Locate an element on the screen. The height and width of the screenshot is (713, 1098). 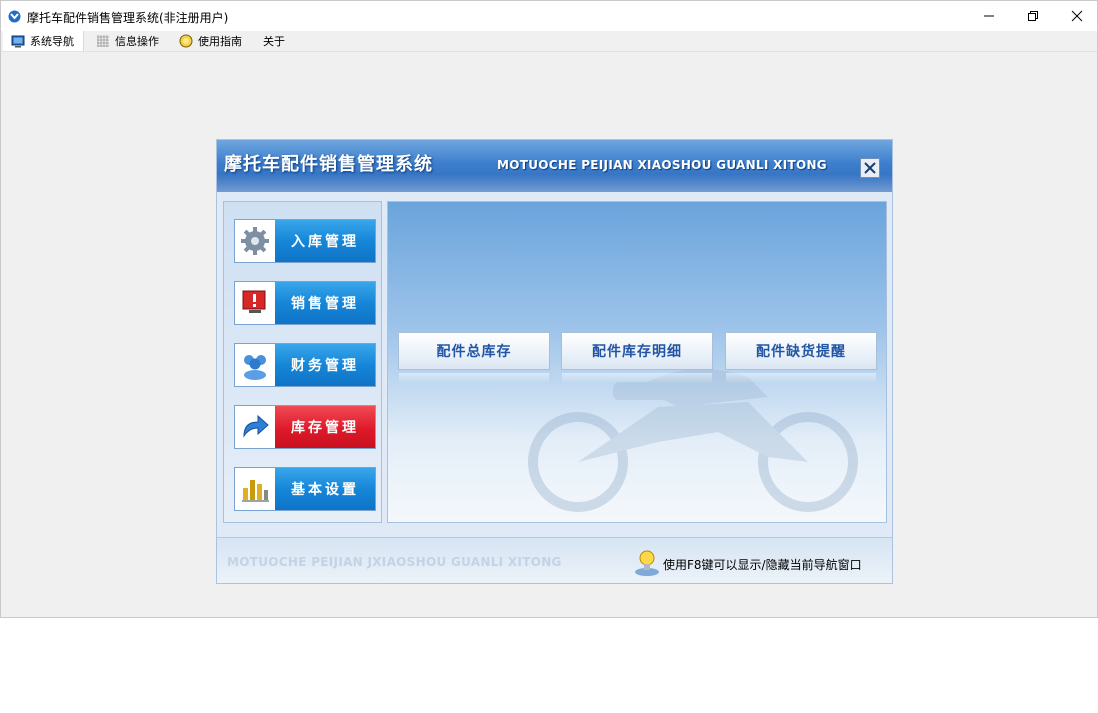
nav-label: 基本设置 is located at coordinates (325, 489).